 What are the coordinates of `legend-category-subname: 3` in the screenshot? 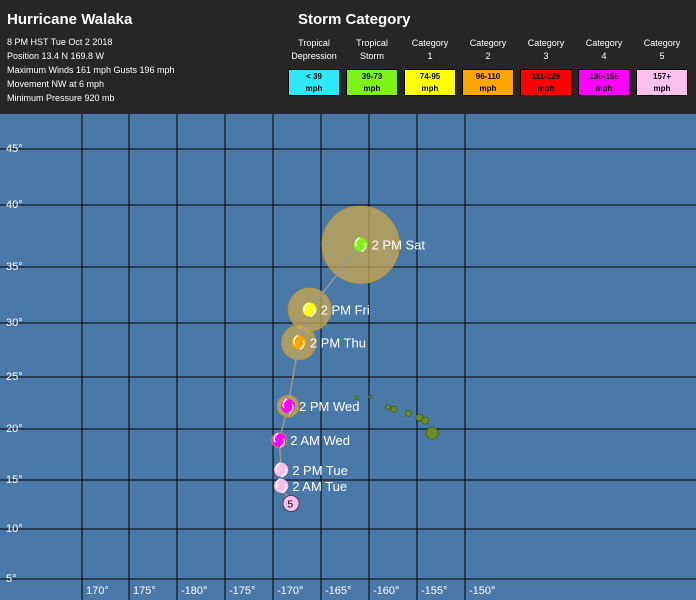 It's located at (546, 56).